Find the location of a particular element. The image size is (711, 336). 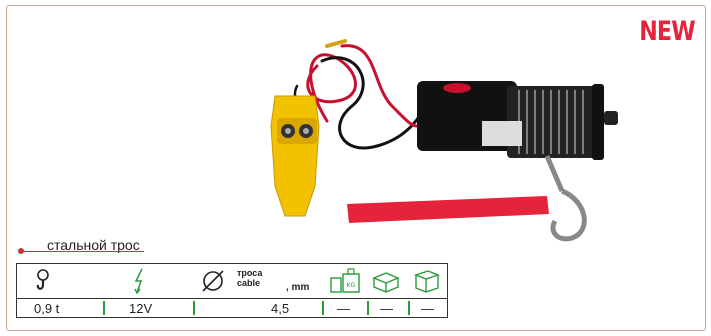

cable-label: троса cable is located at coordinates (249, 278).